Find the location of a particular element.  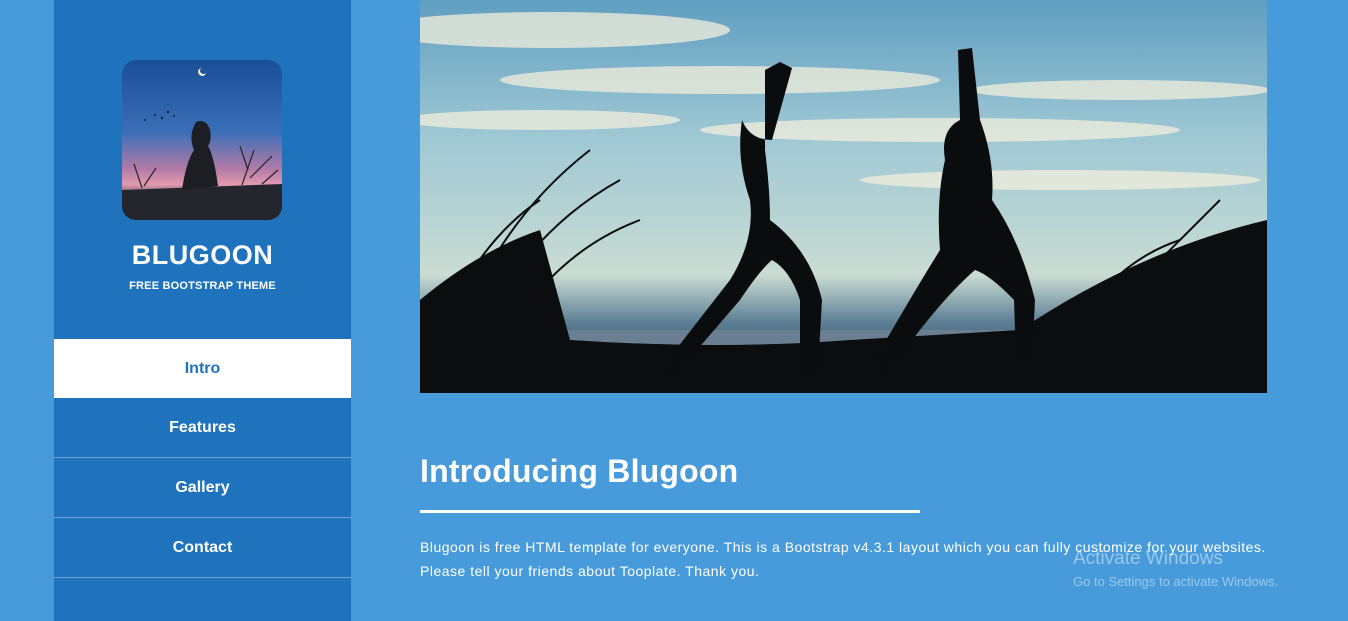

page-title: Introducing Blugoon is located at coordinates (579, 471).